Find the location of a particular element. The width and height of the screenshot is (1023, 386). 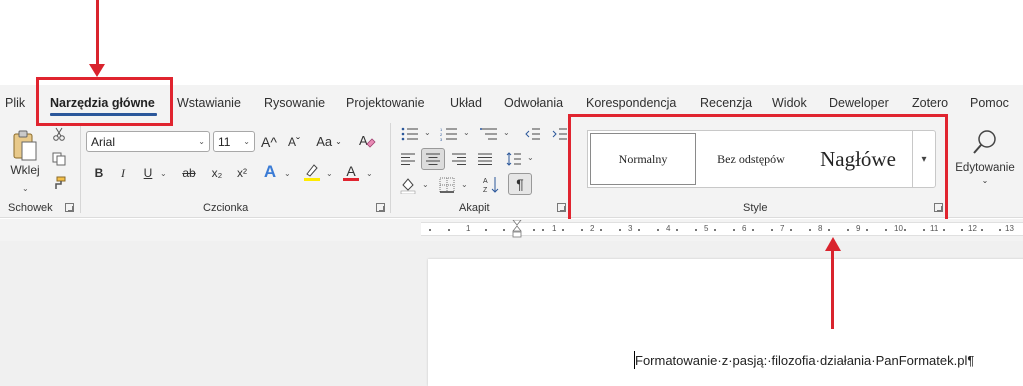

font-color-icon: A is located at coordinates (351, 170).